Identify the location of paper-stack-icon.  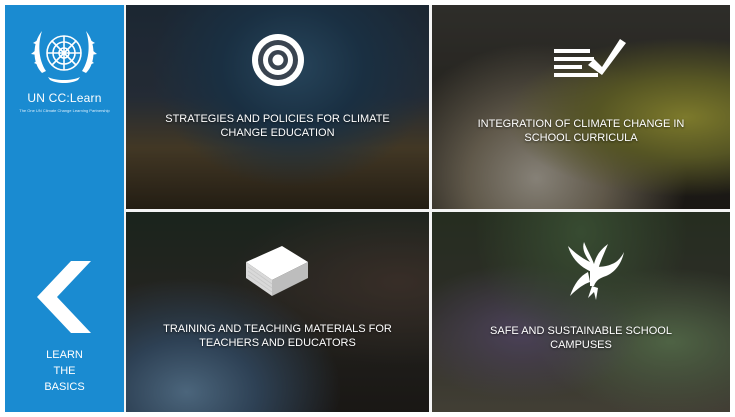
(277, 271).